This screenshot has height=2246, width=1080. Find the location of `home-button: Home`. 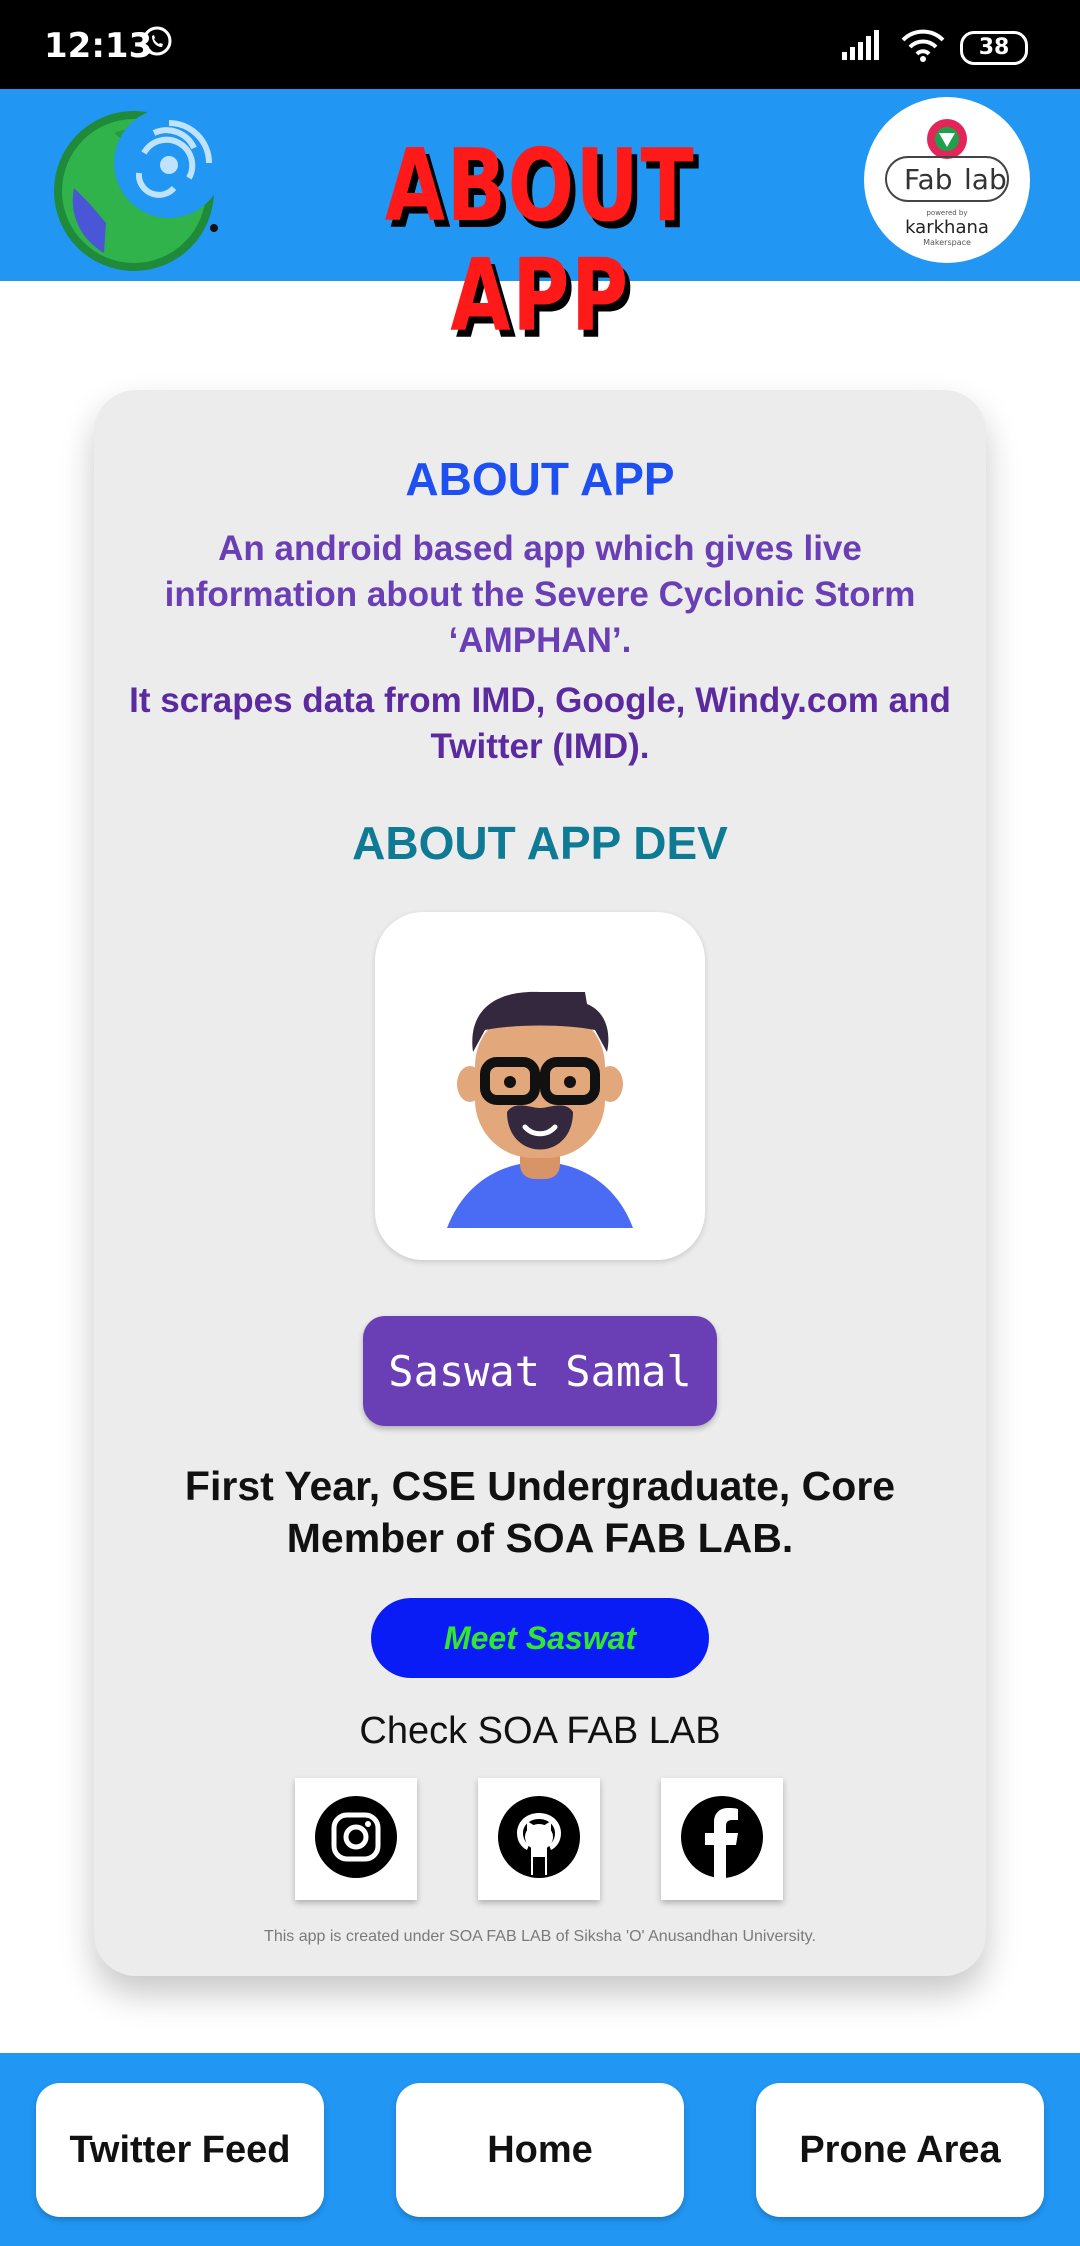

home-button: Home is located at coordinates (540, 2150).